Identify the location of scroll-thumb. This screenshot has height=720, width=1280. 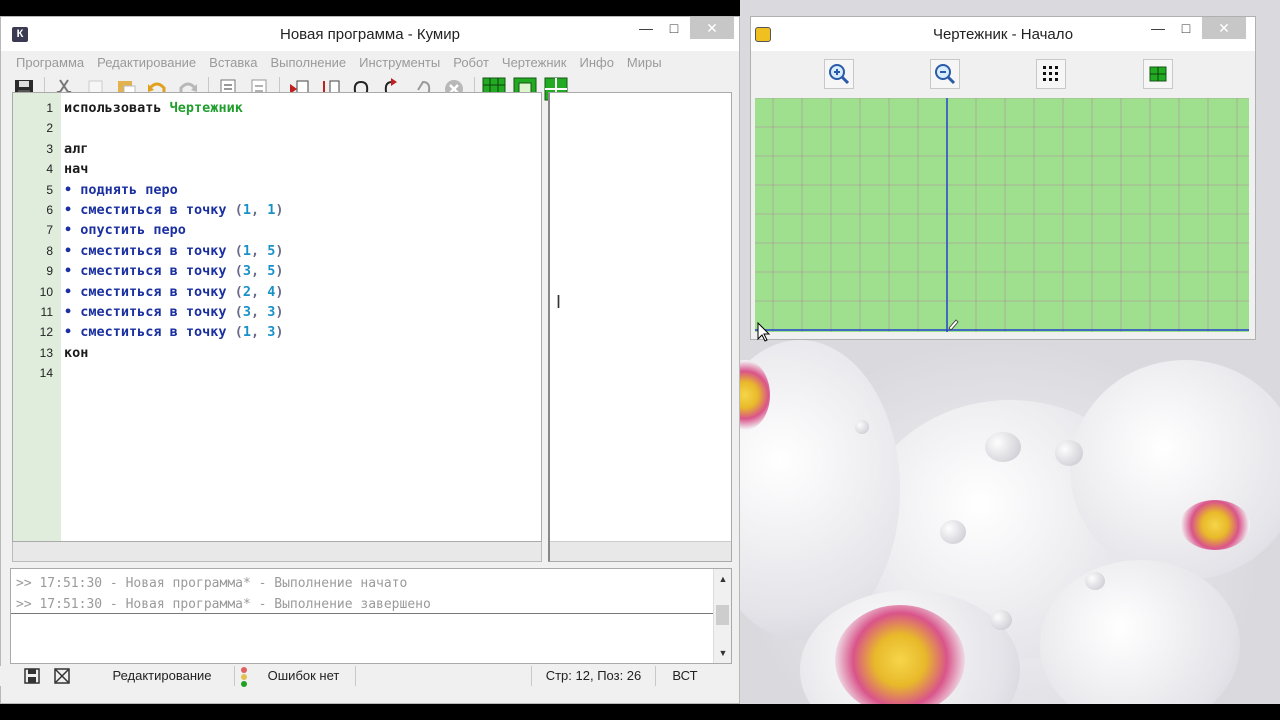
(722, 615).